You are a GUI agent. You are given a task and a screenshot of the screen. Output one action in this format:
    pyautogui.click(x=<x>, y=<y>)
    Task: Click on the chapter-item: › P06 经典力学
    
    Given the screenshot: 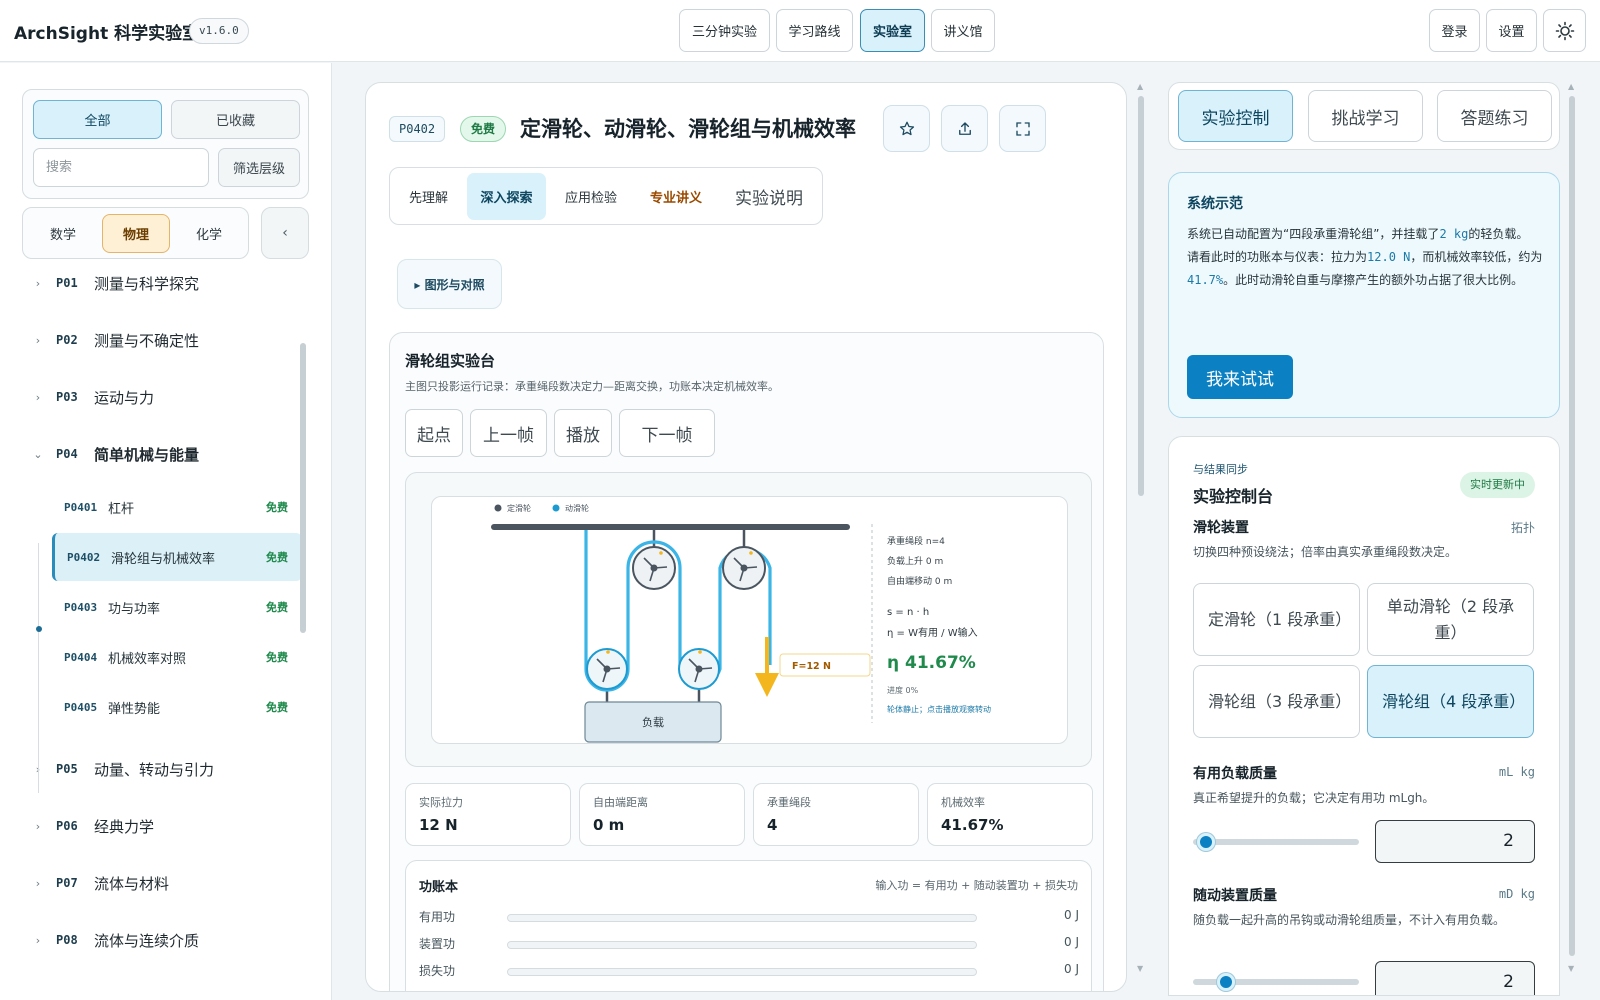 What is the action you would take?
    pyautogui.click(x=158, y=826)
    